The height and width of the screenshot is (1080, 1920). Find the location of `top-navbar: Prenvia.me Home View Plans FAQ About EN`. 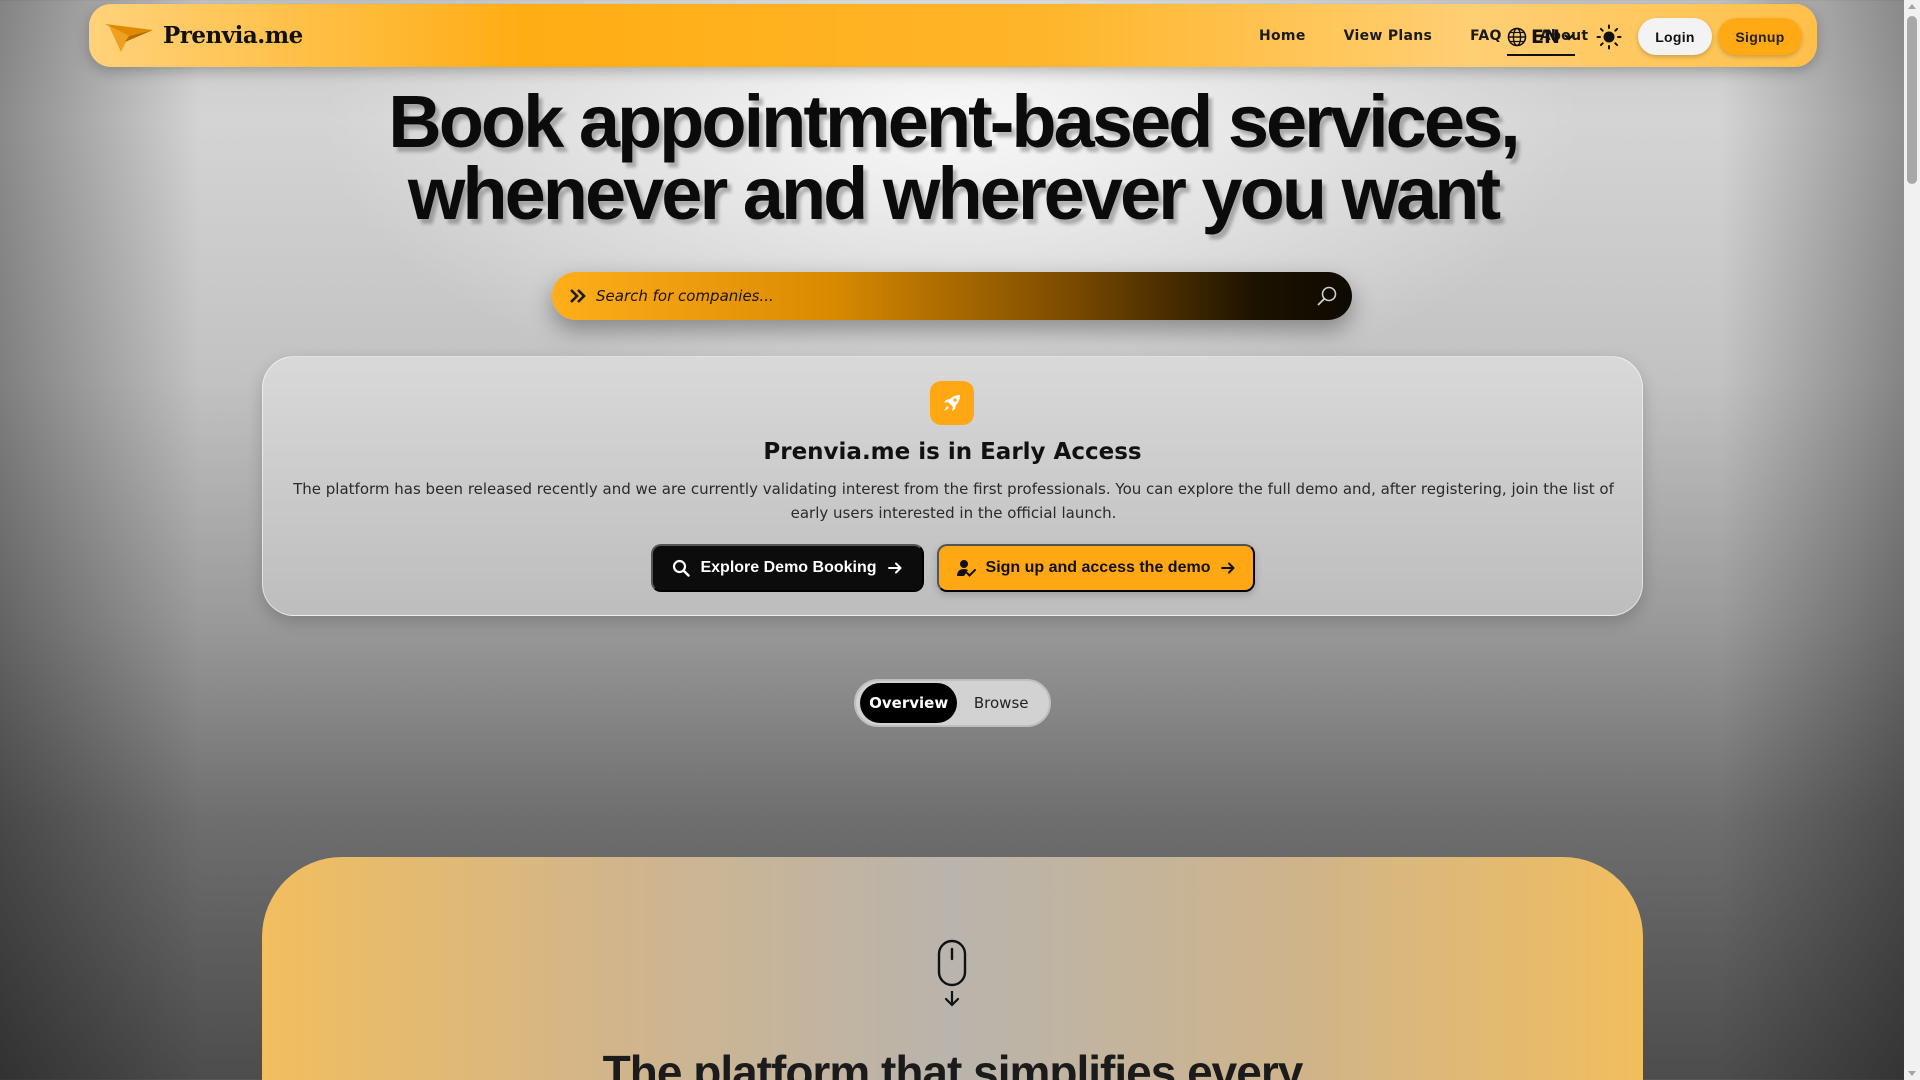

top-navbar: Prenvia.me Home View Plans FAQ About EN is located at coordinates (953, 35).